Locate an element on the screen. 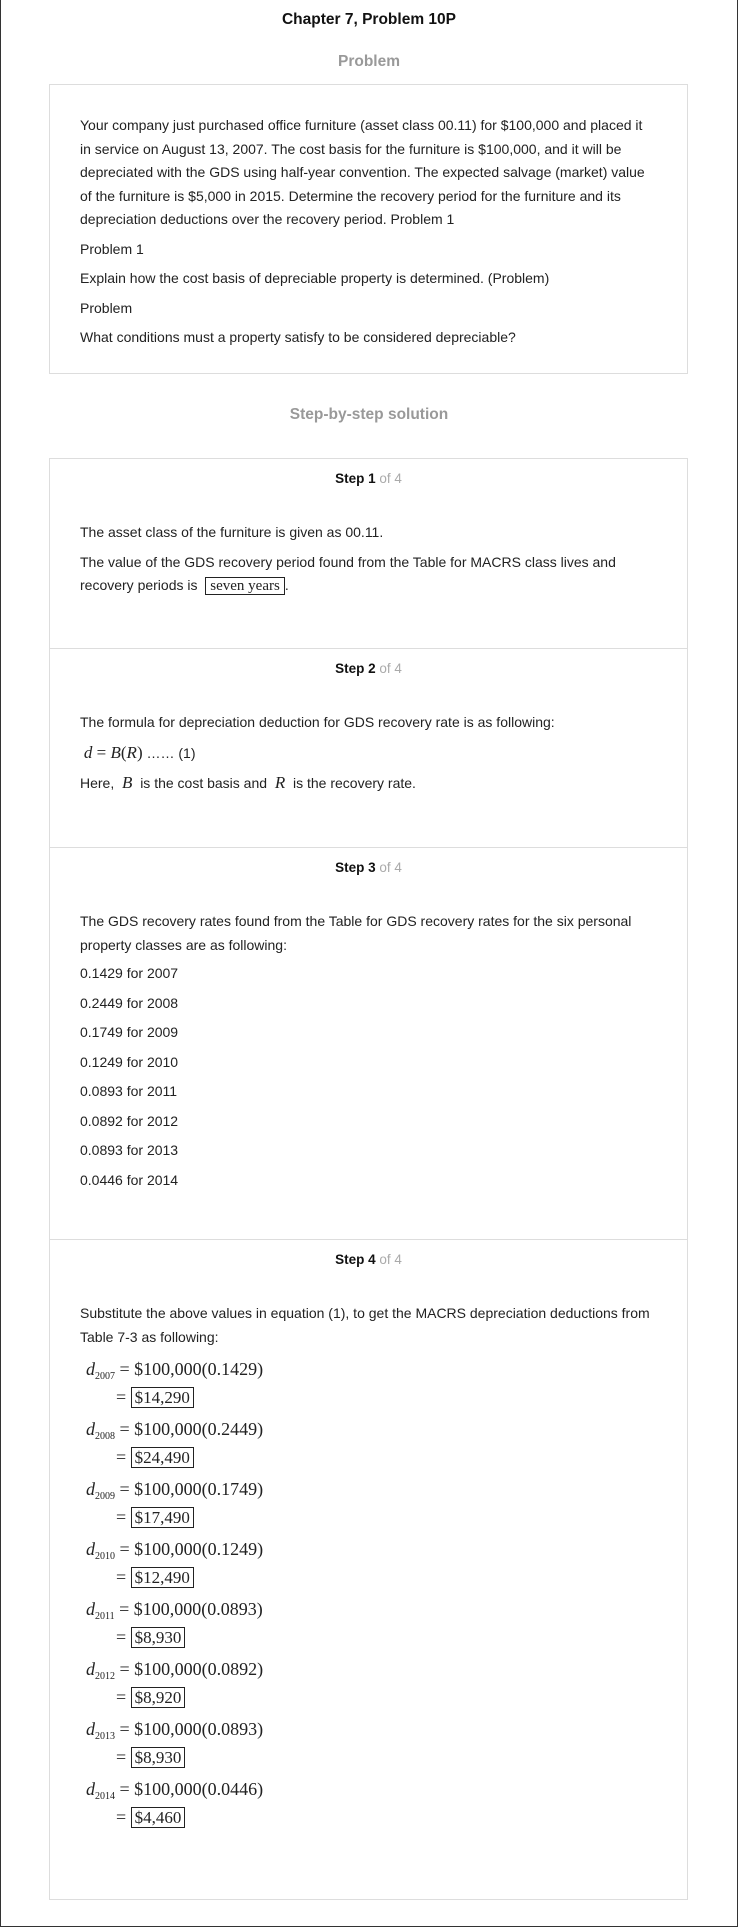 The width and height of the screenshot is (738, 1928). equation-year: 2007 is located at coordinates (105, 1376).